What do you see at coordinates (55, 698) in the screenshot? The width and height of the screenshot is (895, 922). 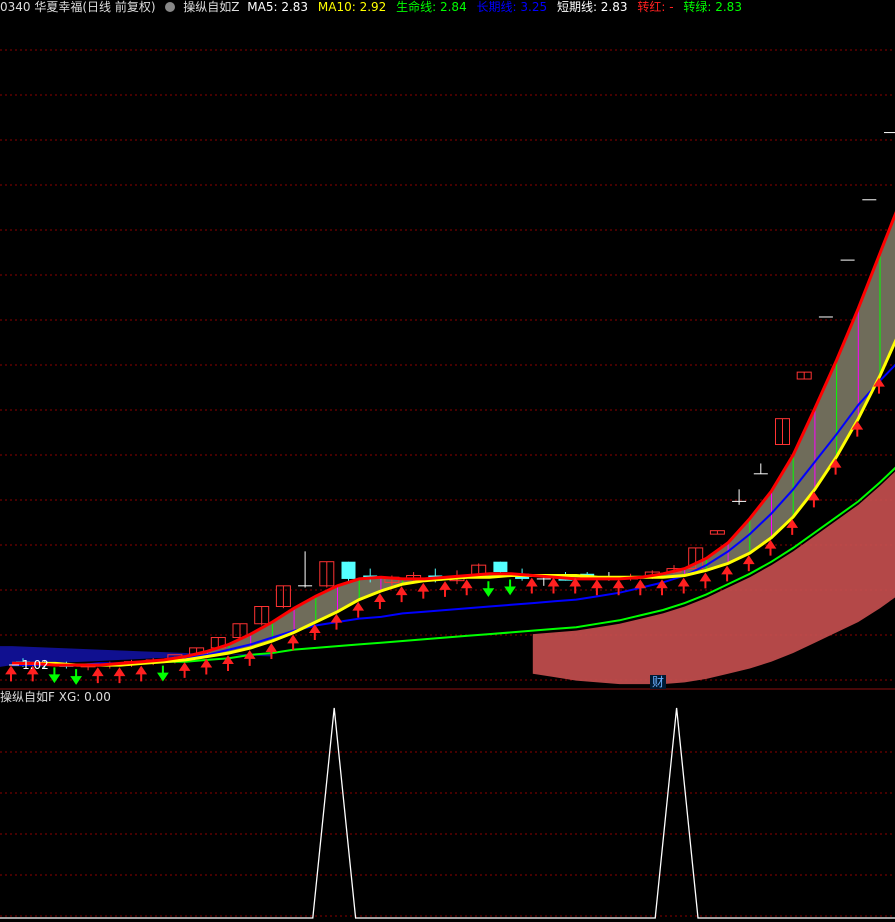 I see `lower-legend: 操纵自如F XG: 0.00` at bounding box center [55, 698].